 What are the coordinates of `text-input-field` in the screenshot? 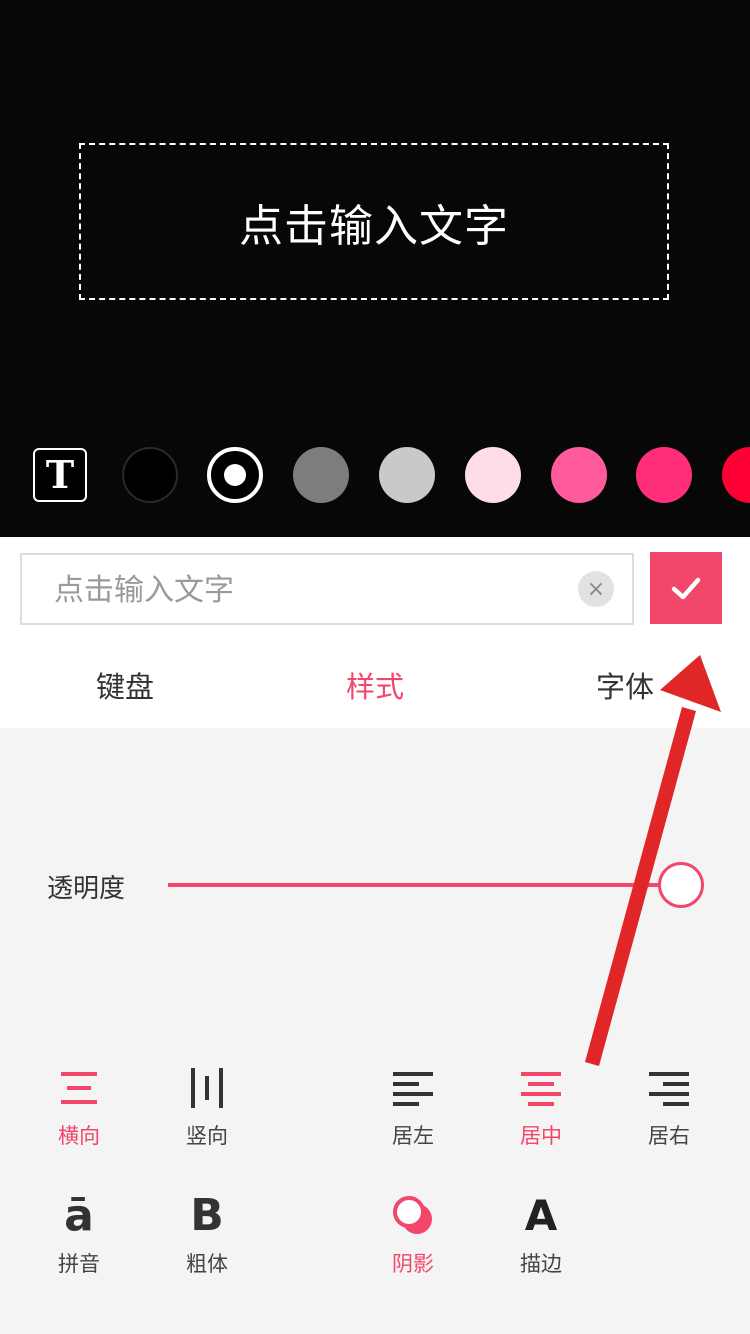 It's located at (304, 590).